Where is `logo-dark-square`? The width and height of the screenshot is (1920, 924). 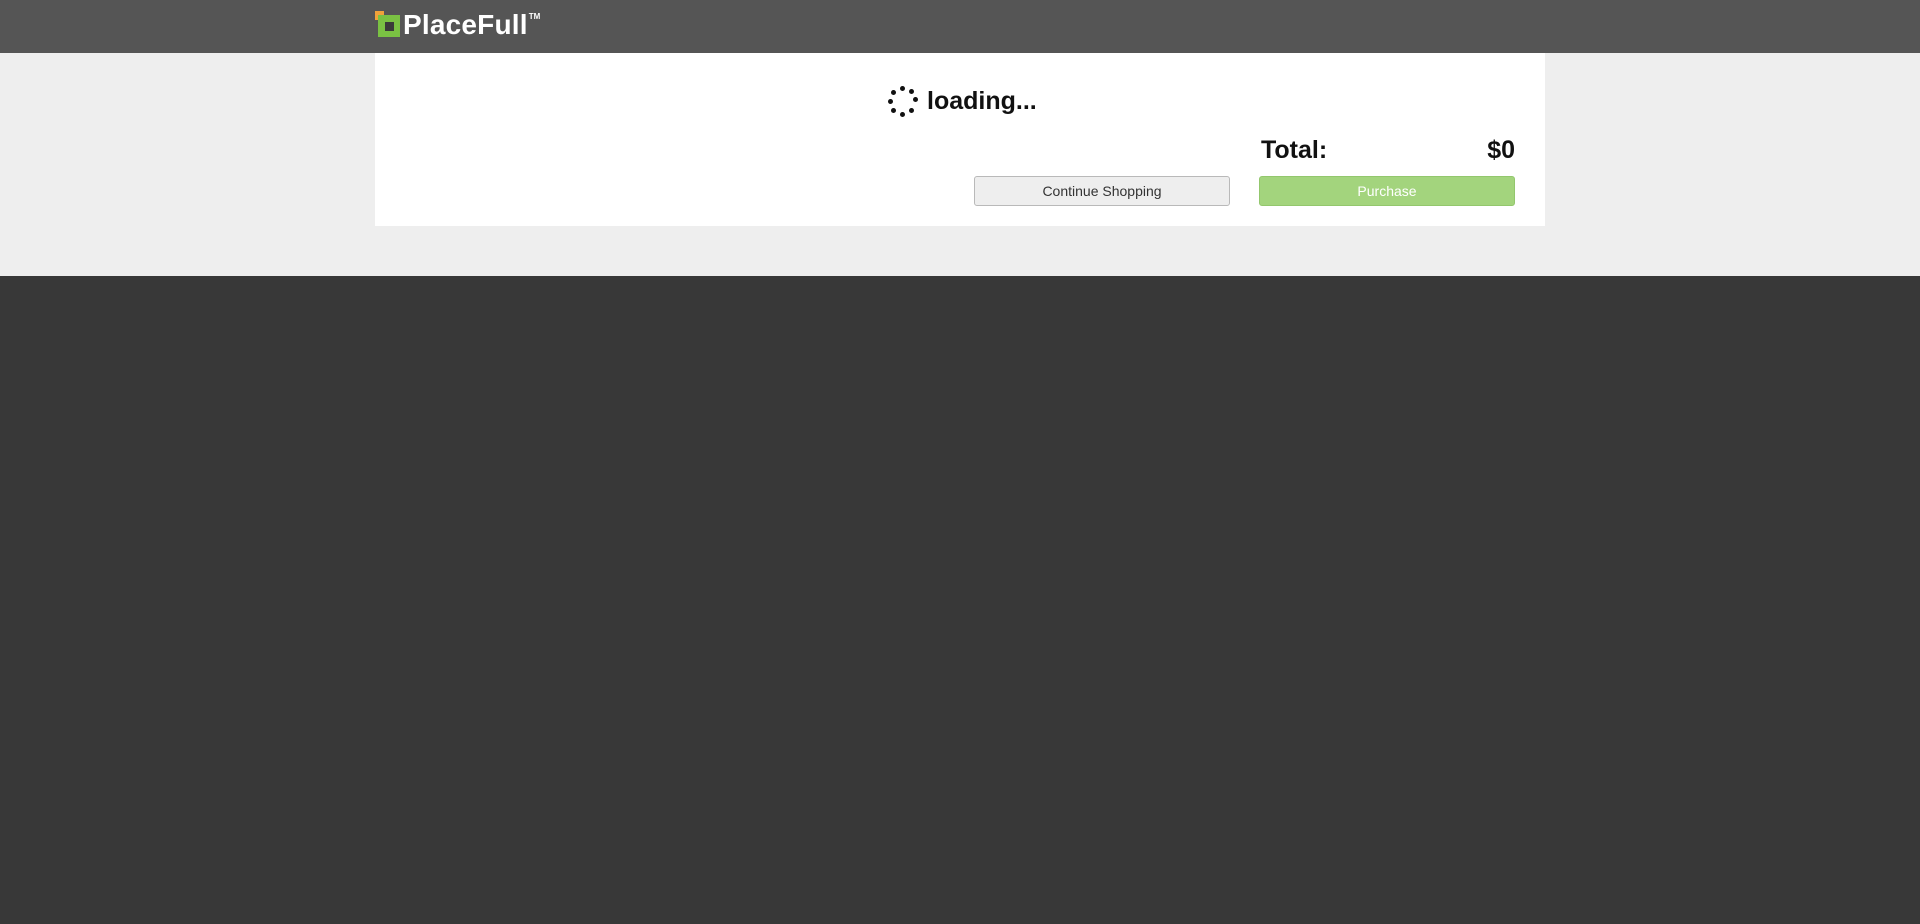
logo-dark-square is located at coordinates (389, 26).